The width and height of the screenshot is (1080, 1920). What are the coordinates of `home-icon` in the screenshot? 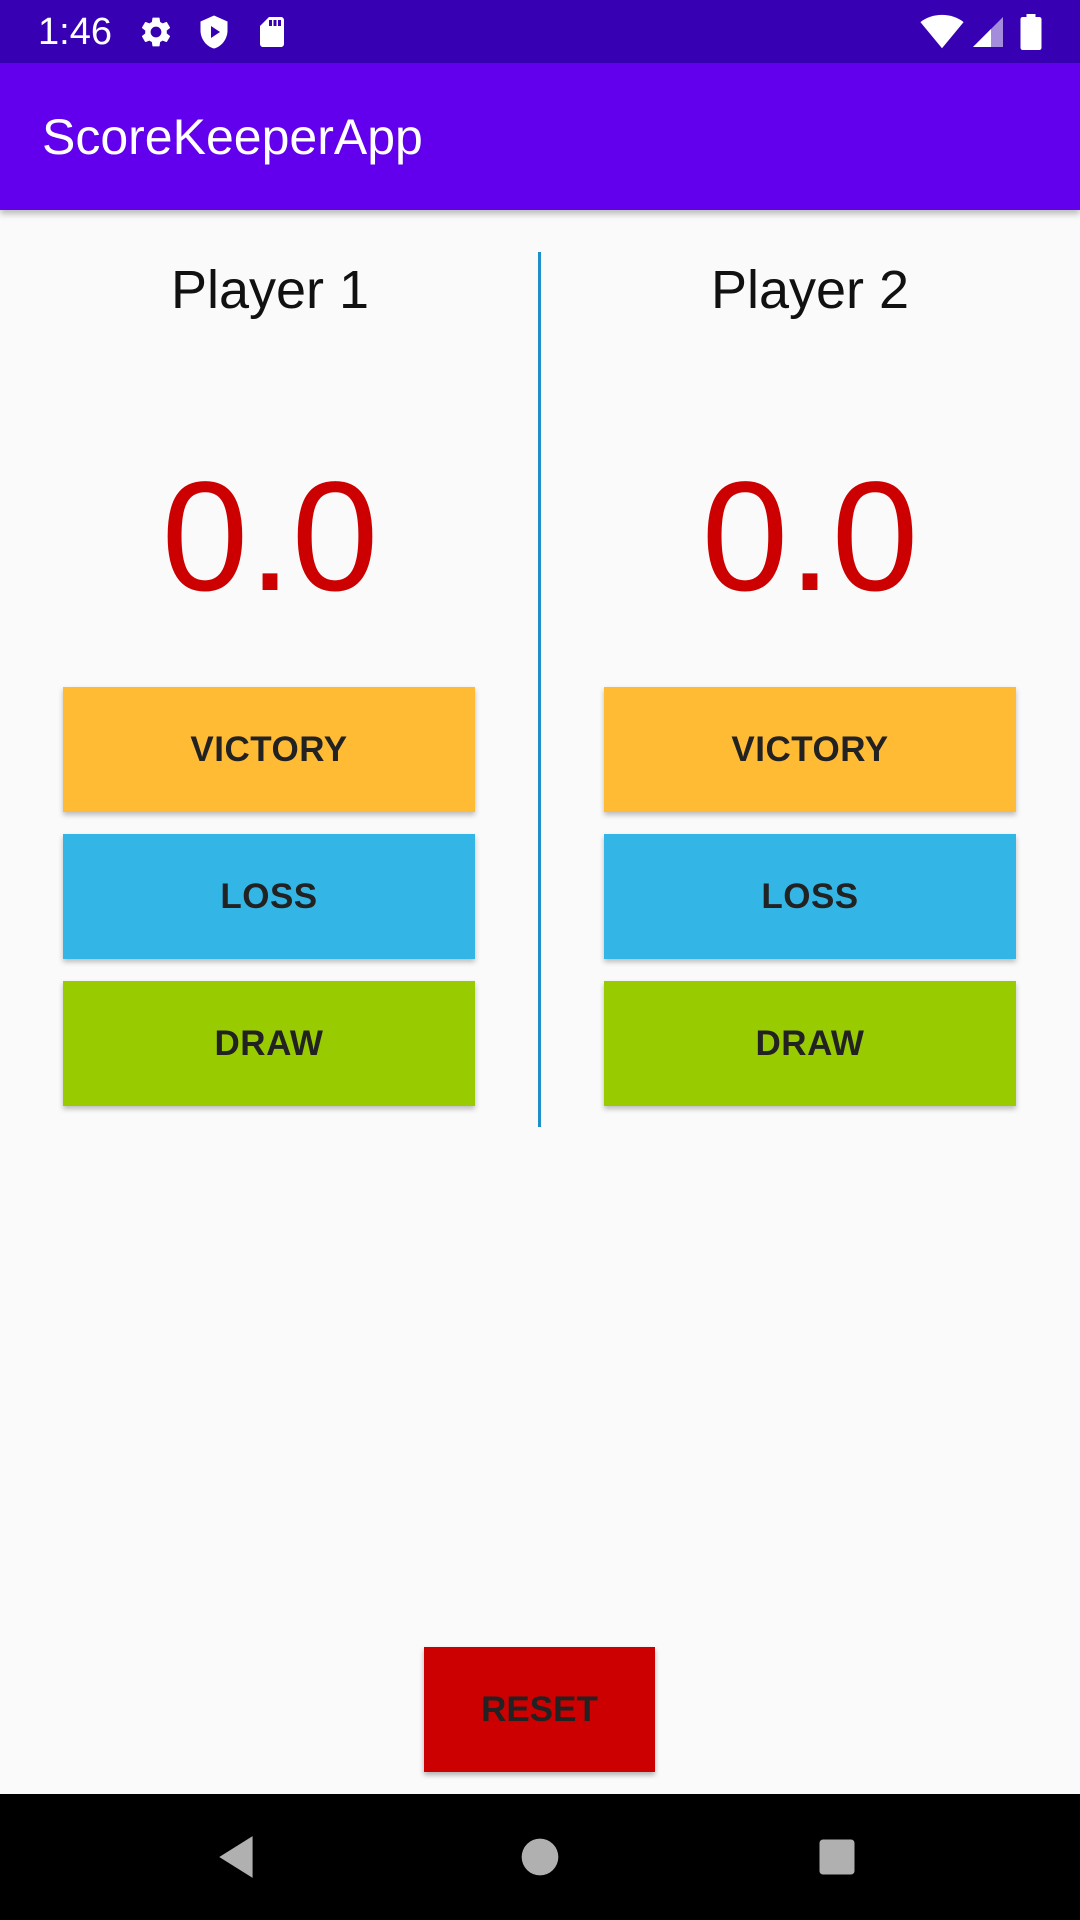 It's located at (540, 1857).